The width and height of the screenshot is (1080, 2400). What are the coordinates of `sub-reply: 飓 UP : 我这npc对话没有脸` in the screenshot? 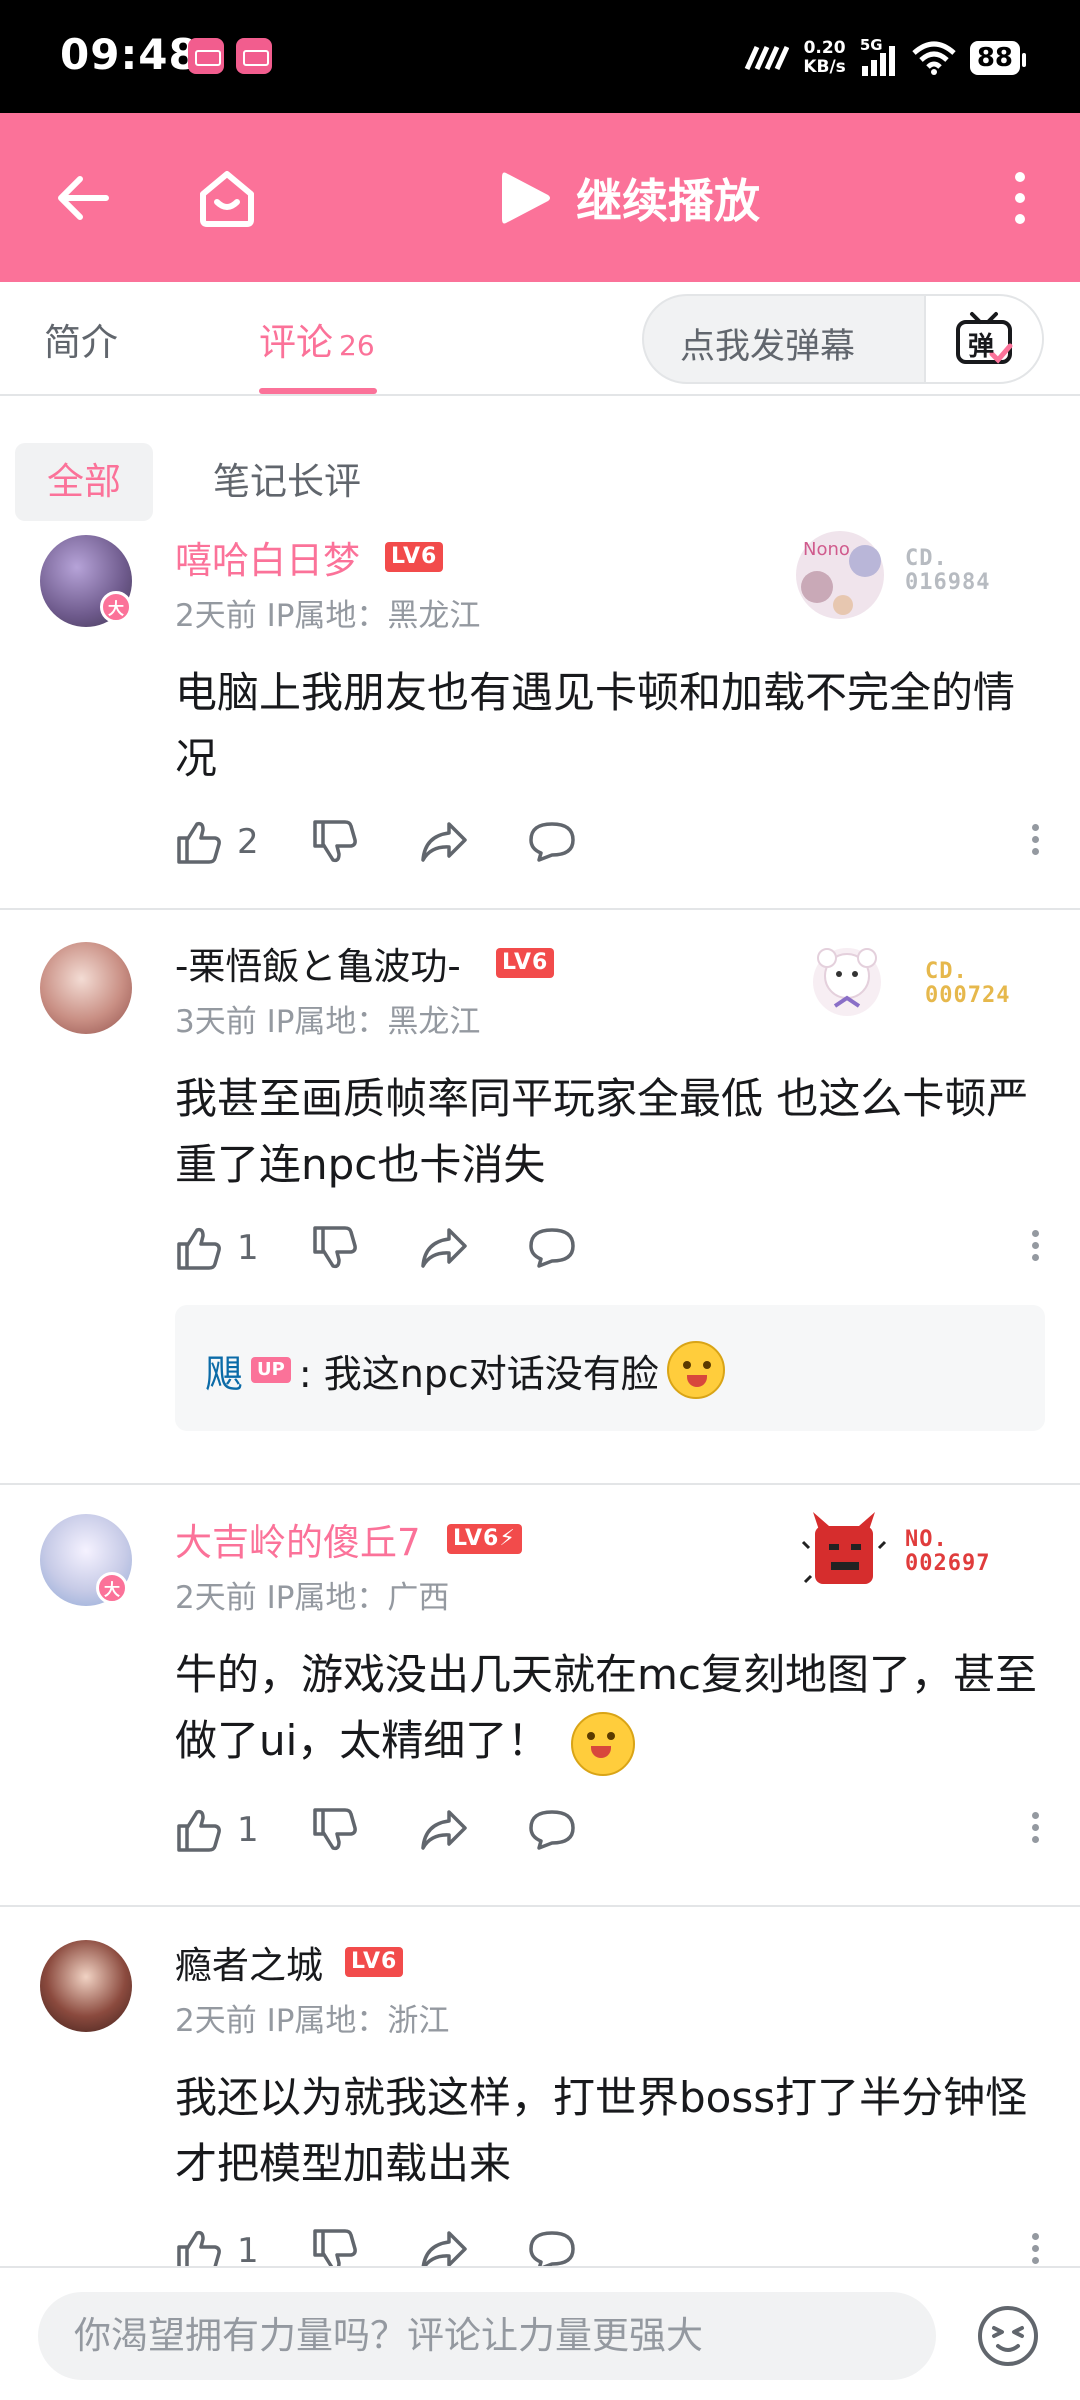 It's located at (465, 1370).